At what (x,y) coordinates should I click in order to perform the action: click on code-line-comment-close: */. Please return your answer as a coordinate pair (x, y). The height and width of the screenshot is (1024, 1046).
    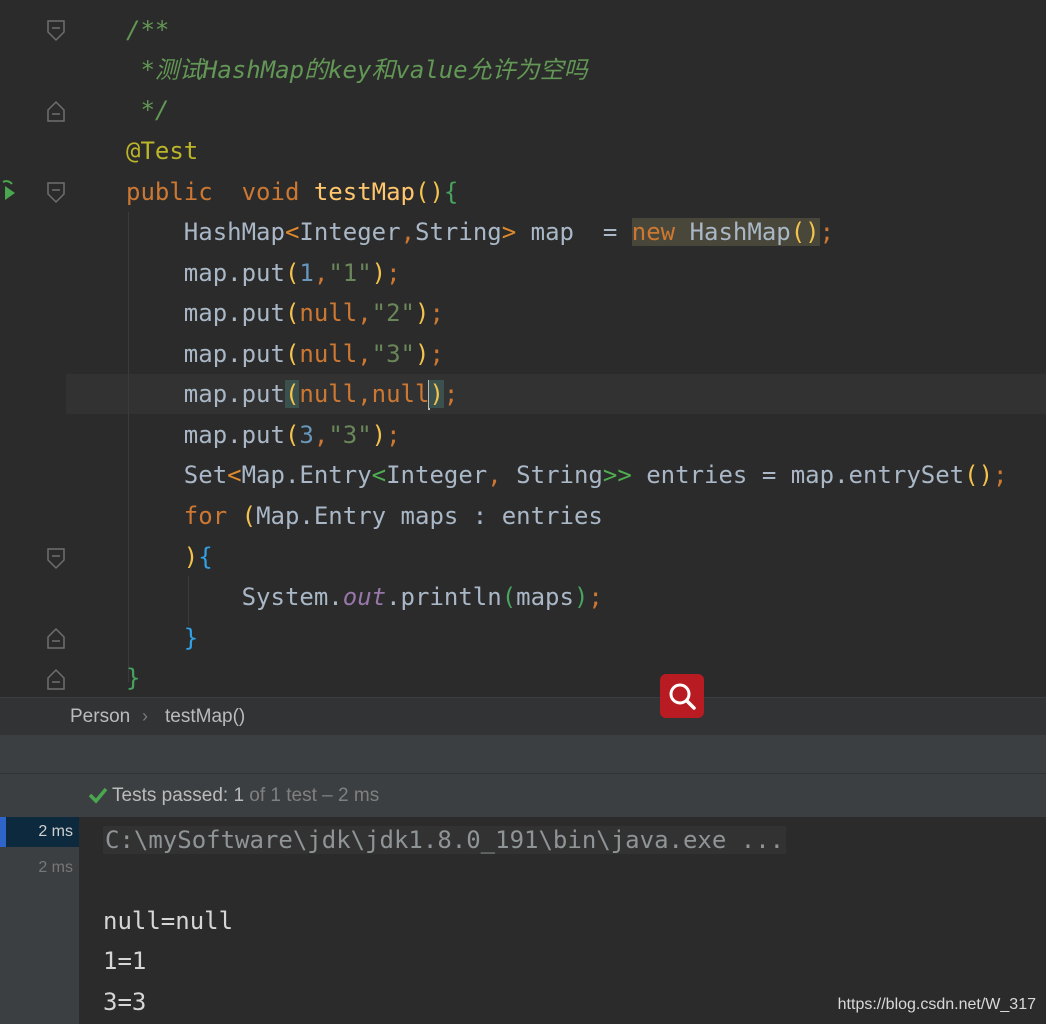
    Looking at the image, I should click on (147, 110).